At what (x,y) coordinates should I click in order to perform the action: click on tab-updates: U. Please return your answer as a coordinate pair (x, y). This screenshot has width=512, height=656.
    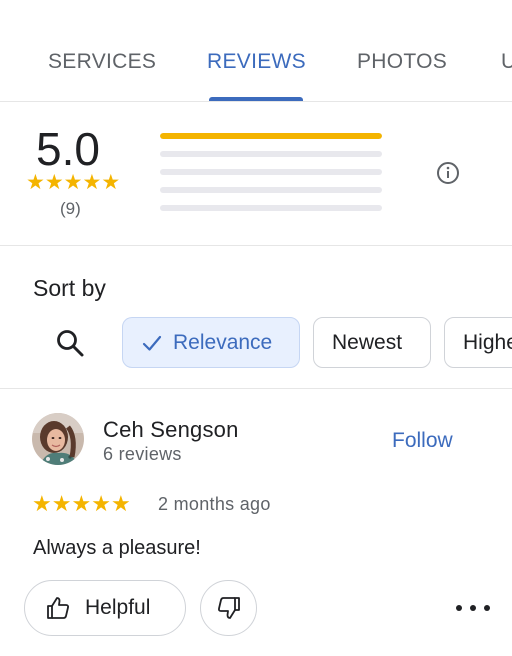
    Looking at the image, I should click on (506, 62).